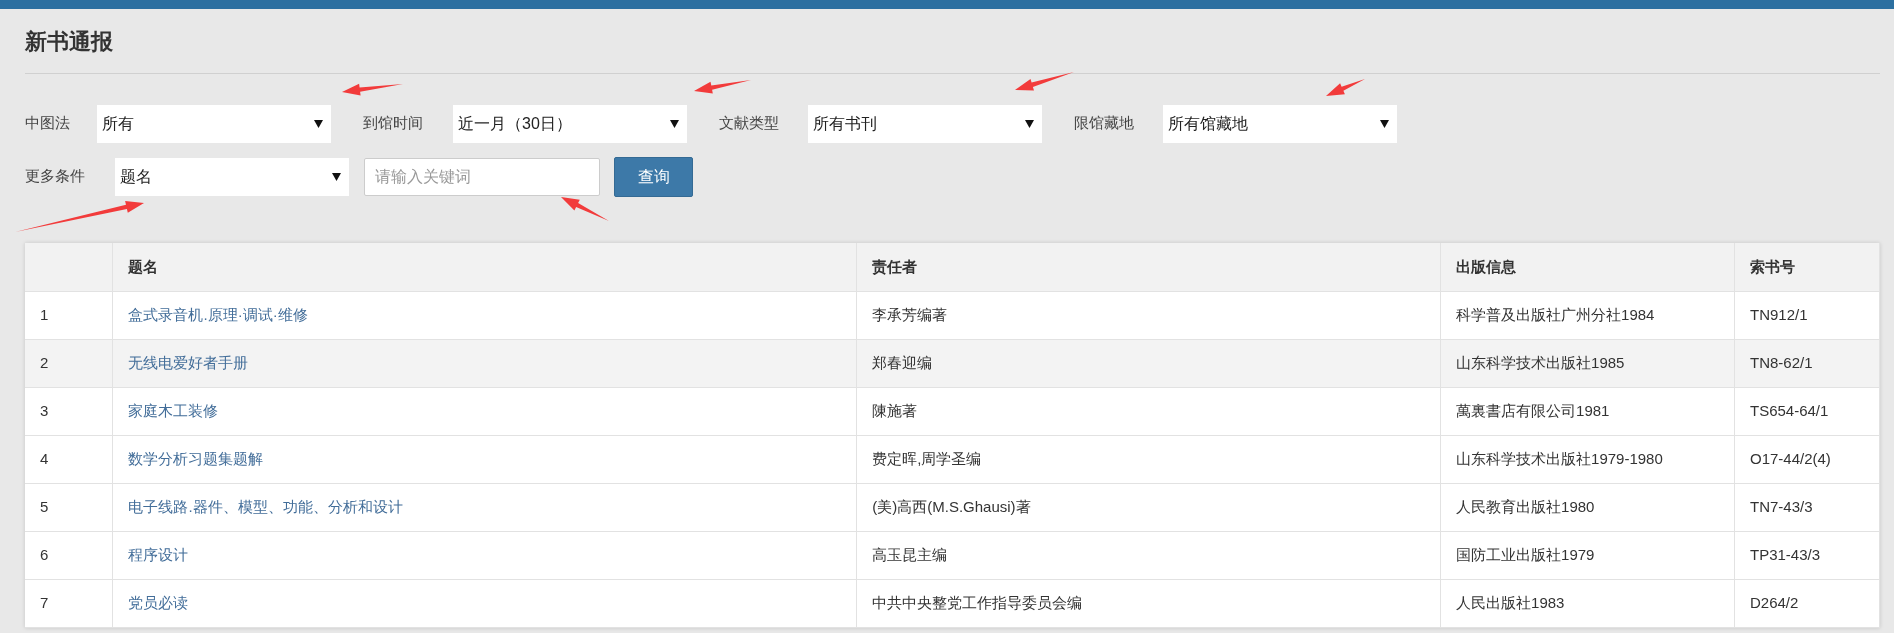 The width and height of the screenshot is (1894, 633). I want to click on table-cell: D264/2, so click(1807, 603).